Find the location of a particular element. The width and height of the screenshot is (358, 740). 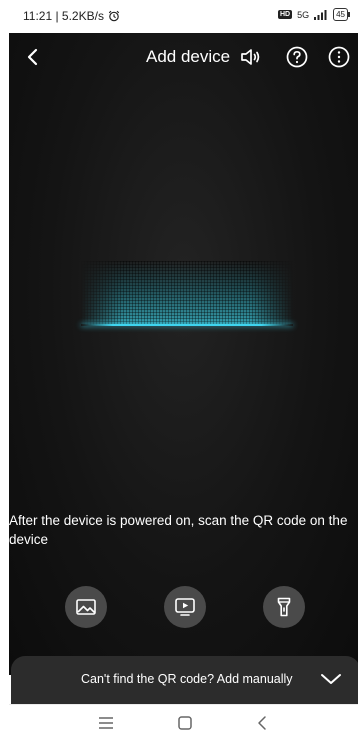

system-nav-bar is located at coordinates (183, 722).